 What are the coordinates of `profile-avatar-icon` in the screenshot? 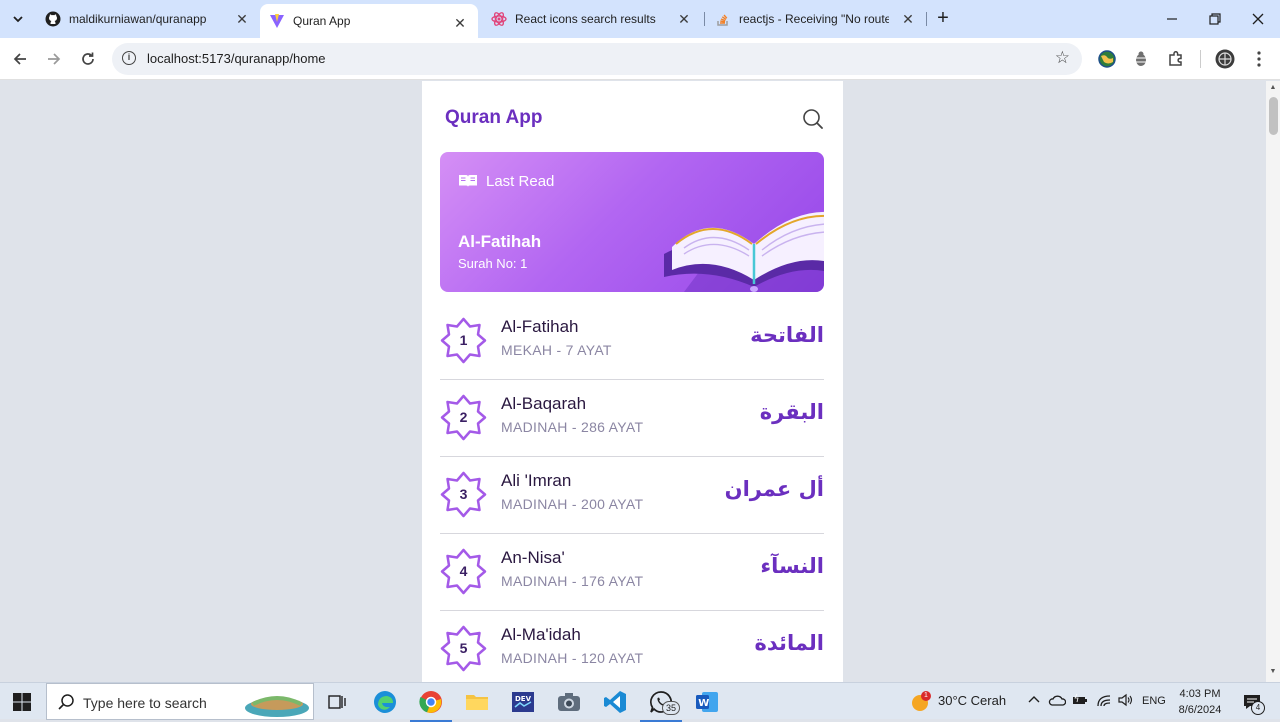 It's located at (1225, 59).